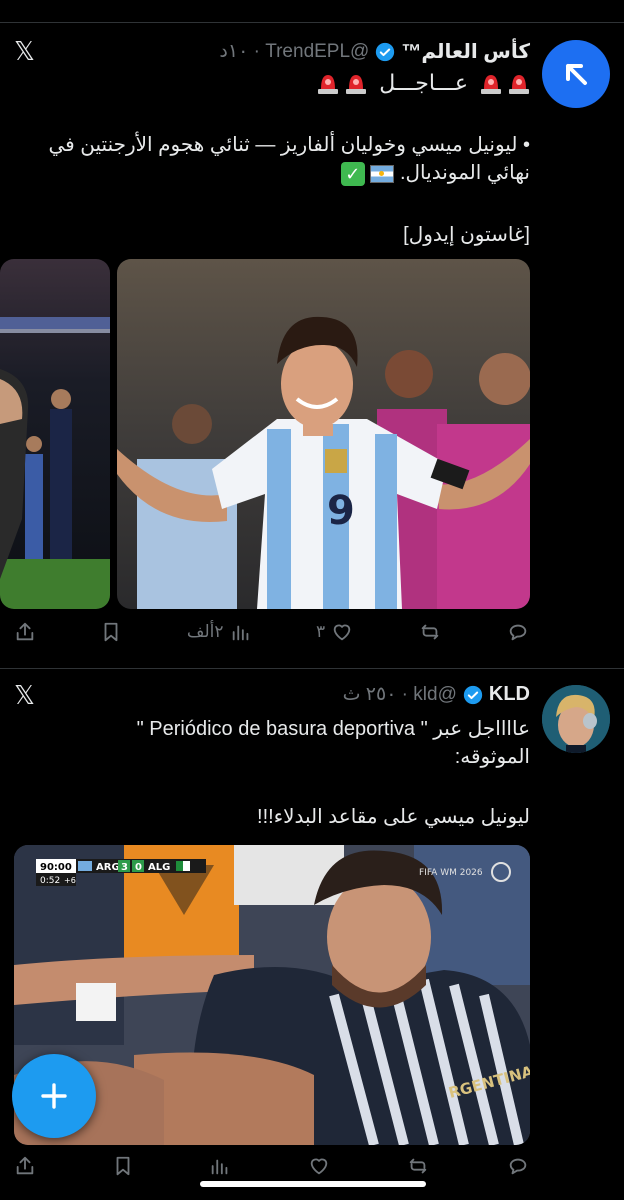  What do you see at coordinates (138, 867) in the screenshot?
I see `score2: 0` at bounding box center [138, 867].